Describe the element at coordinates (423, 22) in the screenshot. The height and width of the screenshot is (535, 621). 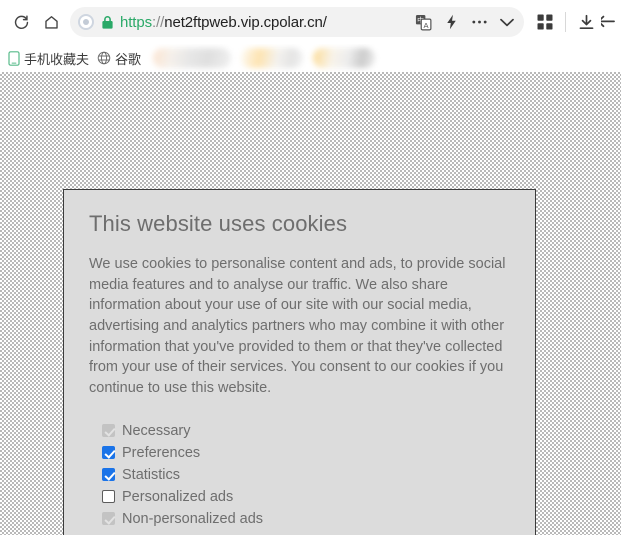
I see `translate-icon: 中 A` at that location.